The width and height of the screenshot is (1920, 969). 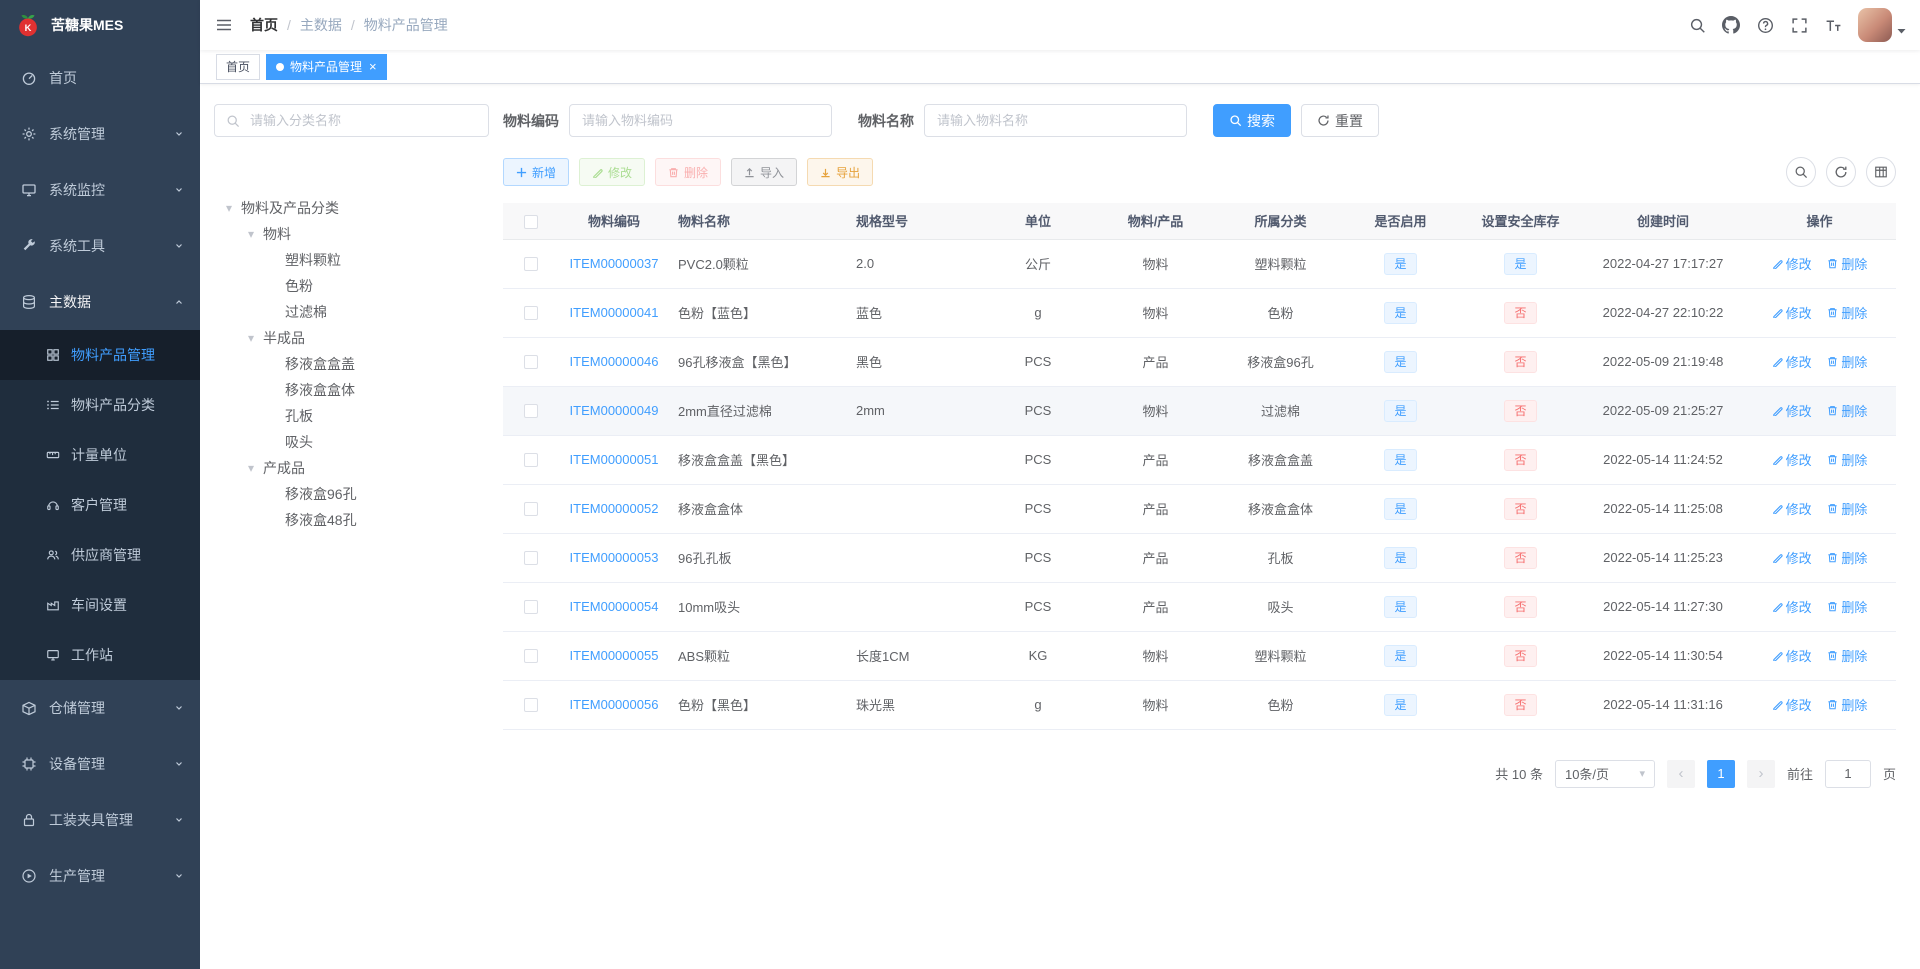 I want to click on sidebar-item-home: 首页, so click(x=100, y=78).